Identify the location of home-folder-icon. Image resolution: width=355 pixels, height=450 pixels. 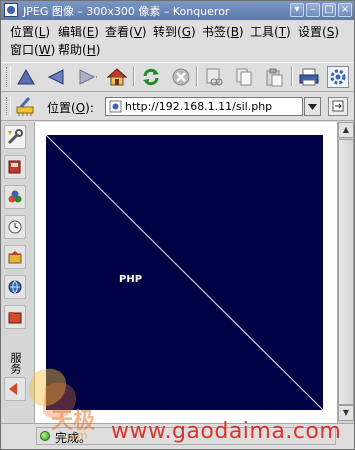
(15, 257).